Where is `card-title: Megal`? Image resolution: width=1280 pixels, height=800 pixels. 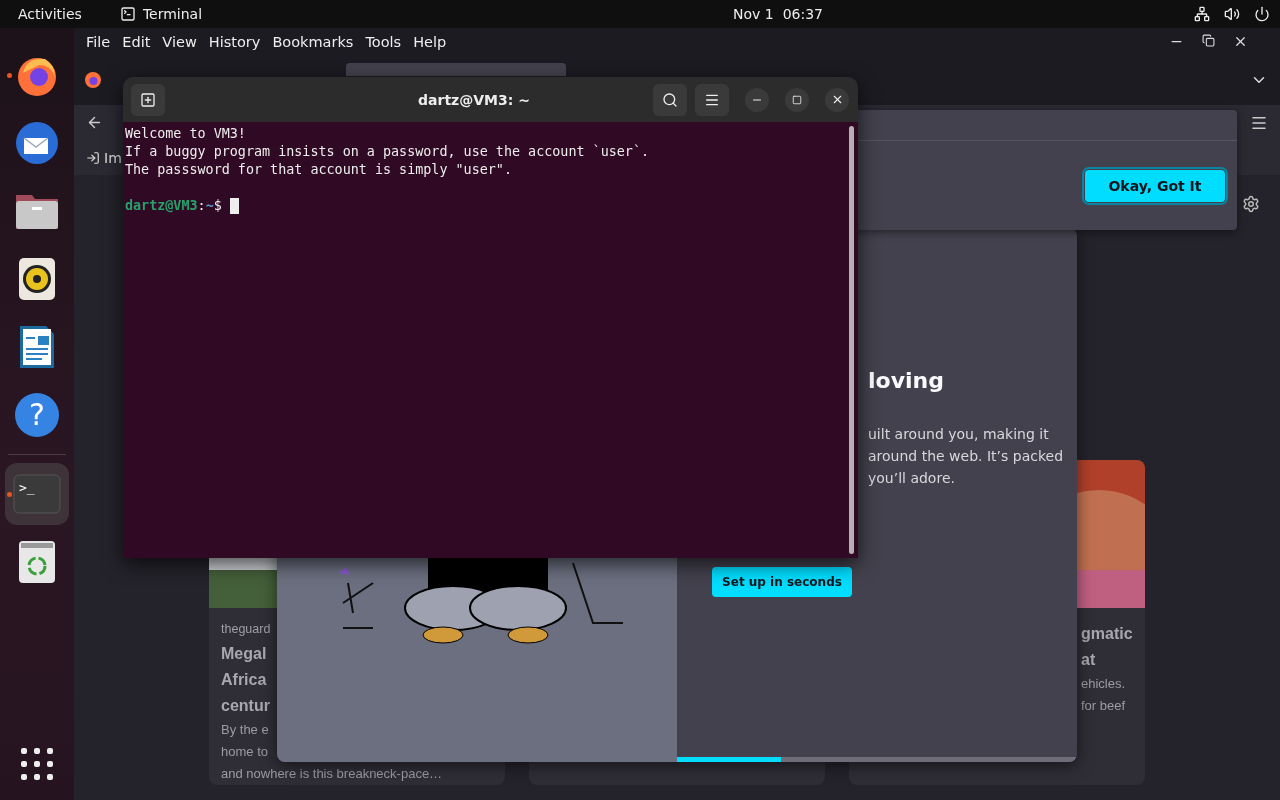
card-title: Megal is located at coordinates (244, 654).